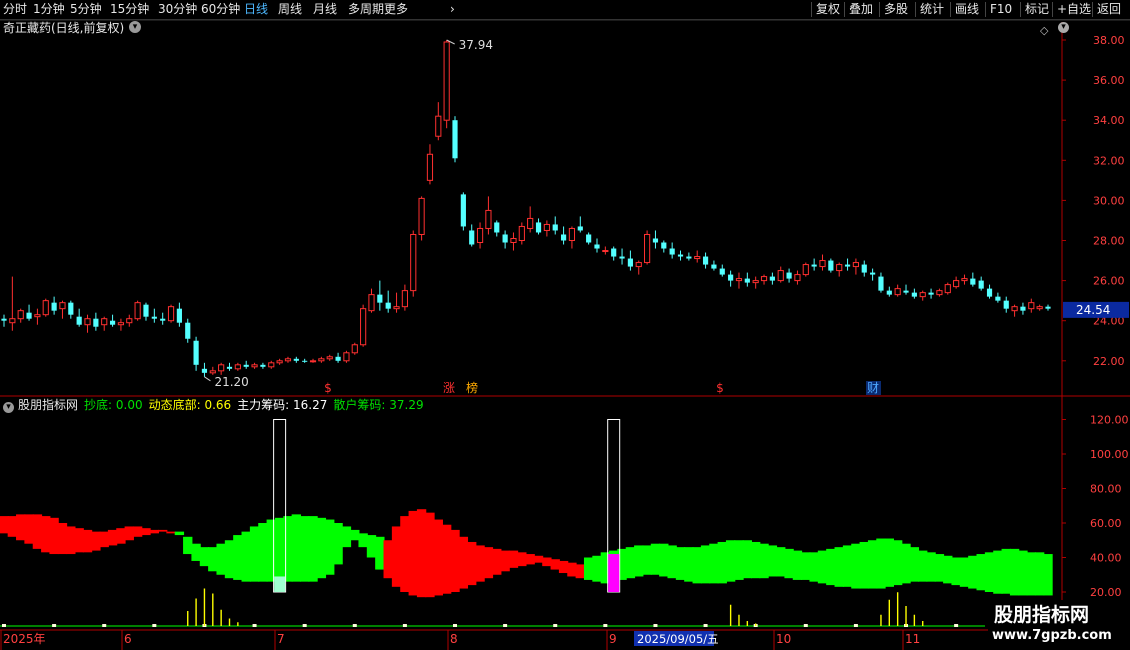  Describe the element at coordinates (1109, 120) in the screenshot. I see `price-tick-label: 34.00` at that location.